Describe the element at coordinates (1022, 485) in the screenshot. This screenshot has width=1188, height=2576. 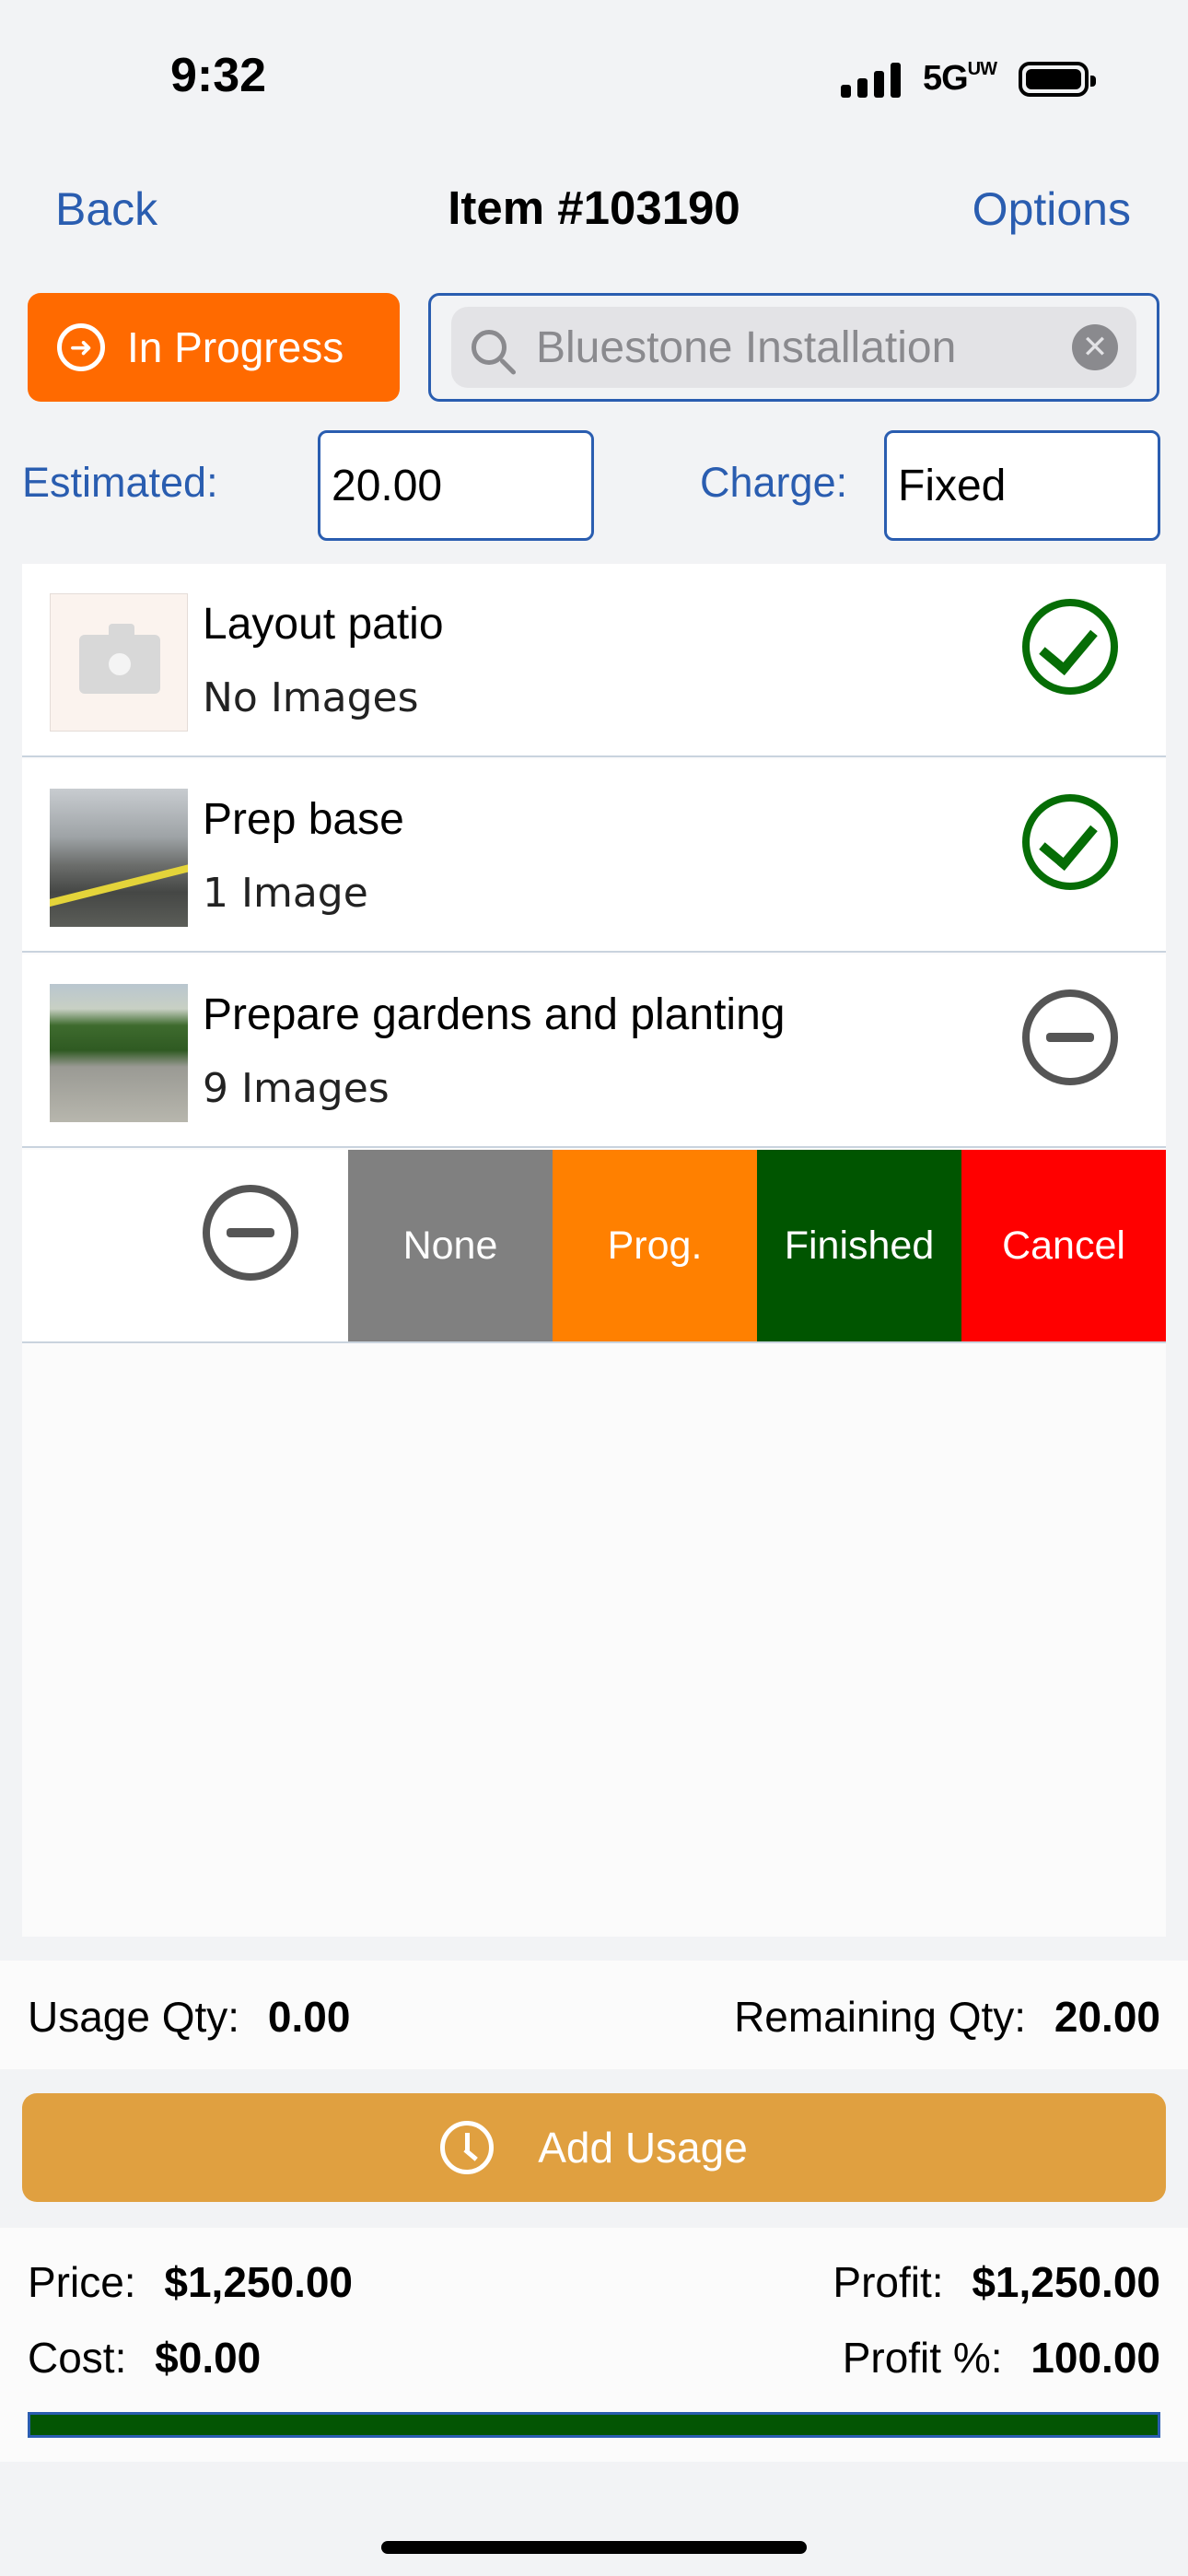
I see `charge-field: Fixed` at that location.